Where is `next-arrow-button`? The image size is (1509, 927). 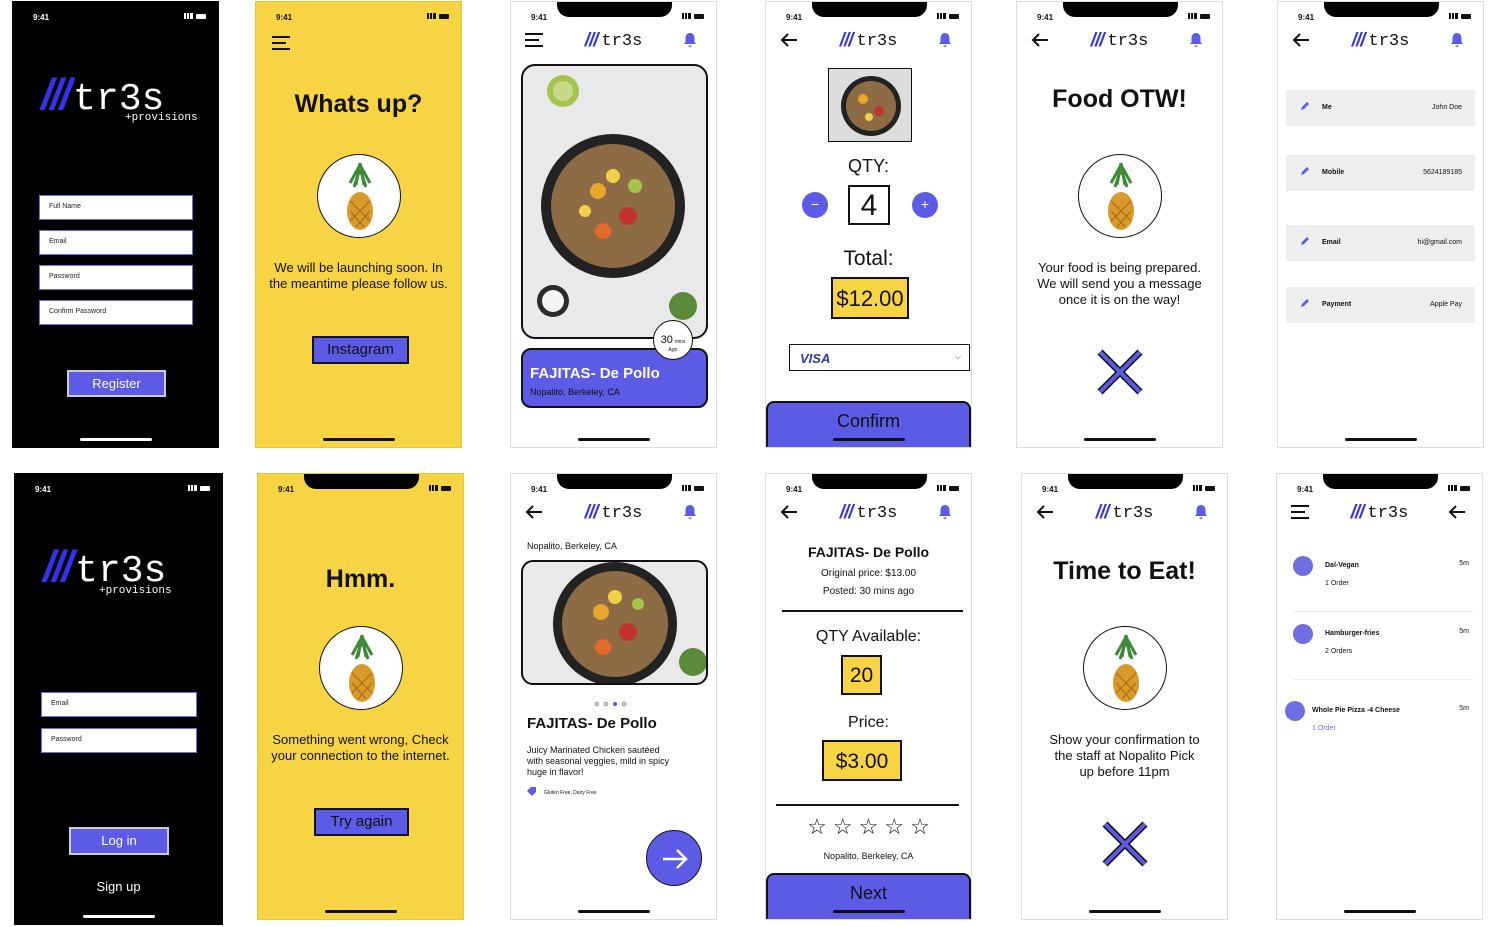 next-arrow-button is located at coordinates (674, 858).